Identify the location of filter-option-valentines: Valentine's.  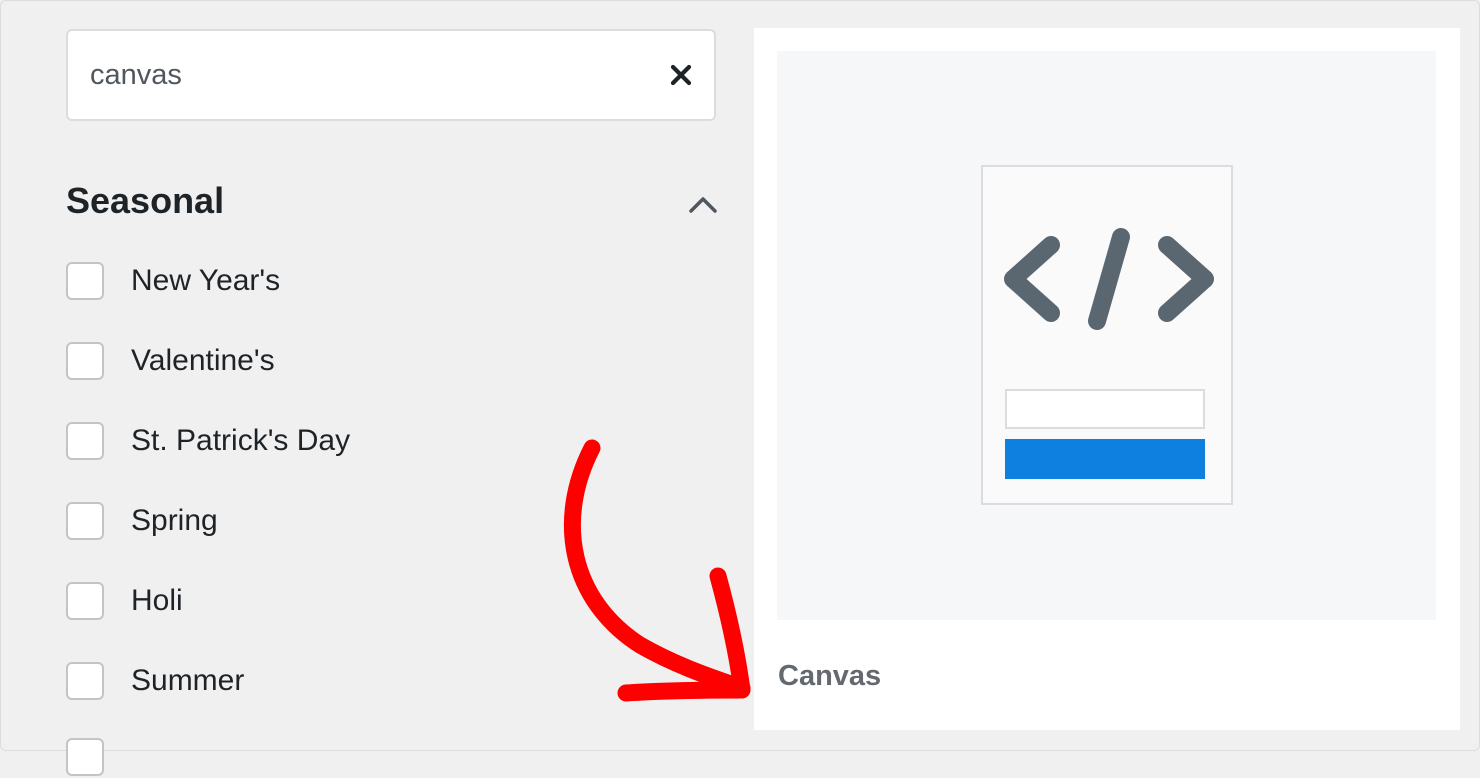
(170, 361).